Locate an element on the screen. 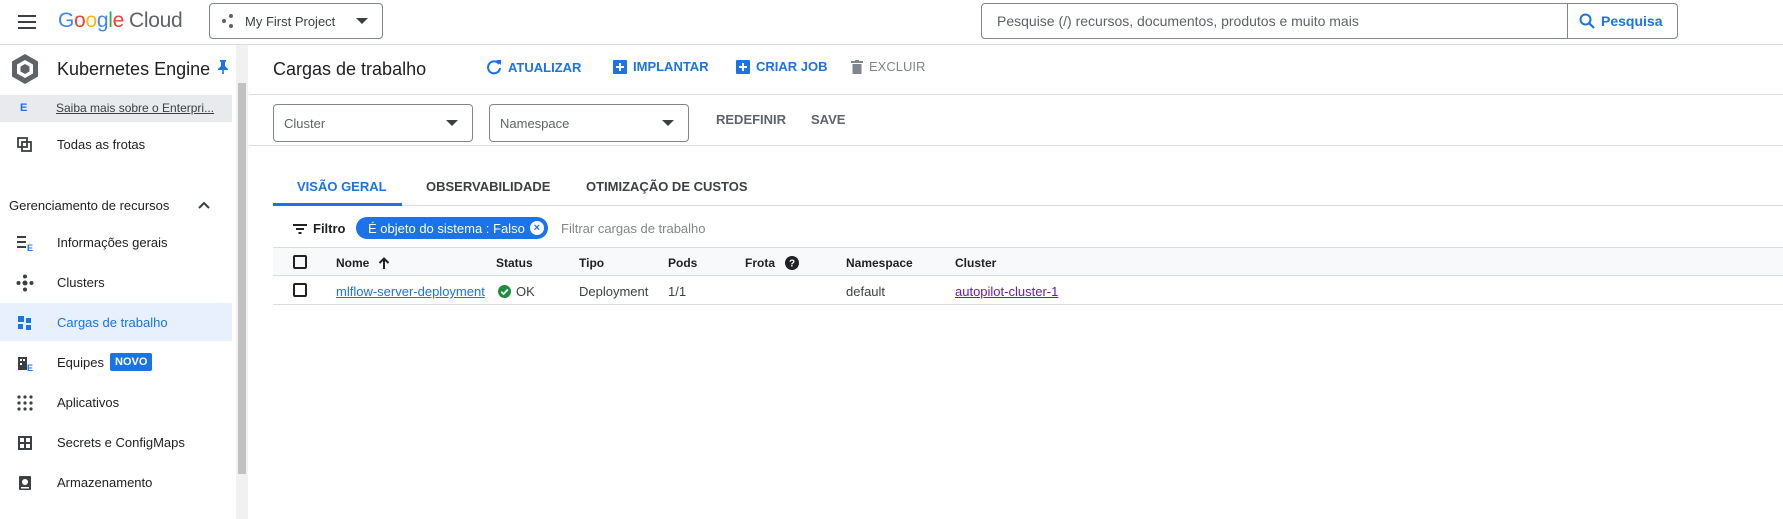 The width and height of the screenshot is (1783, 519). google-cloud-logo: Google Cloud is located at coordinates (120, 21).